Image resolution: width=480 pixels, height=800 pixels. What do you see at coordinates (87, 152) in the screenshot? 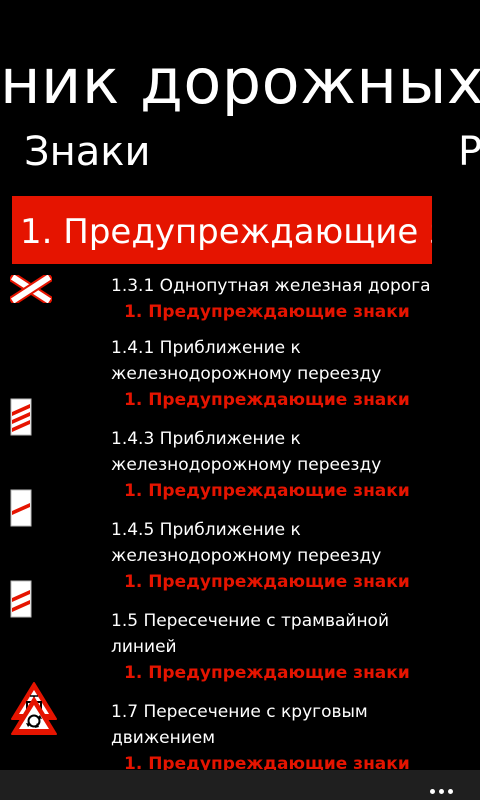
I see `section-header-signs: Знаки` at bounding box center [87, 152].